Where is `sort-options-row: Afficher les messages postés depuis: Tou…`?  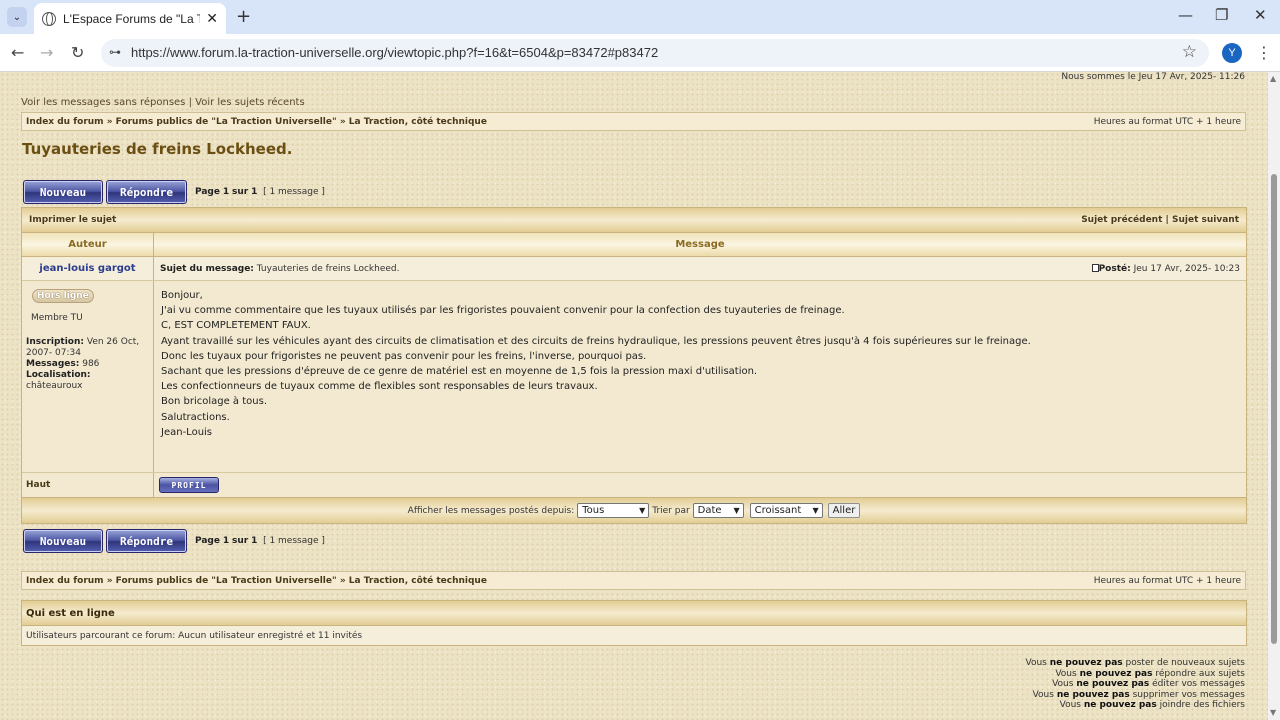
sort-options-row: Afficher les messages postés depuis: Tou… is located at coordinates (634, 510).